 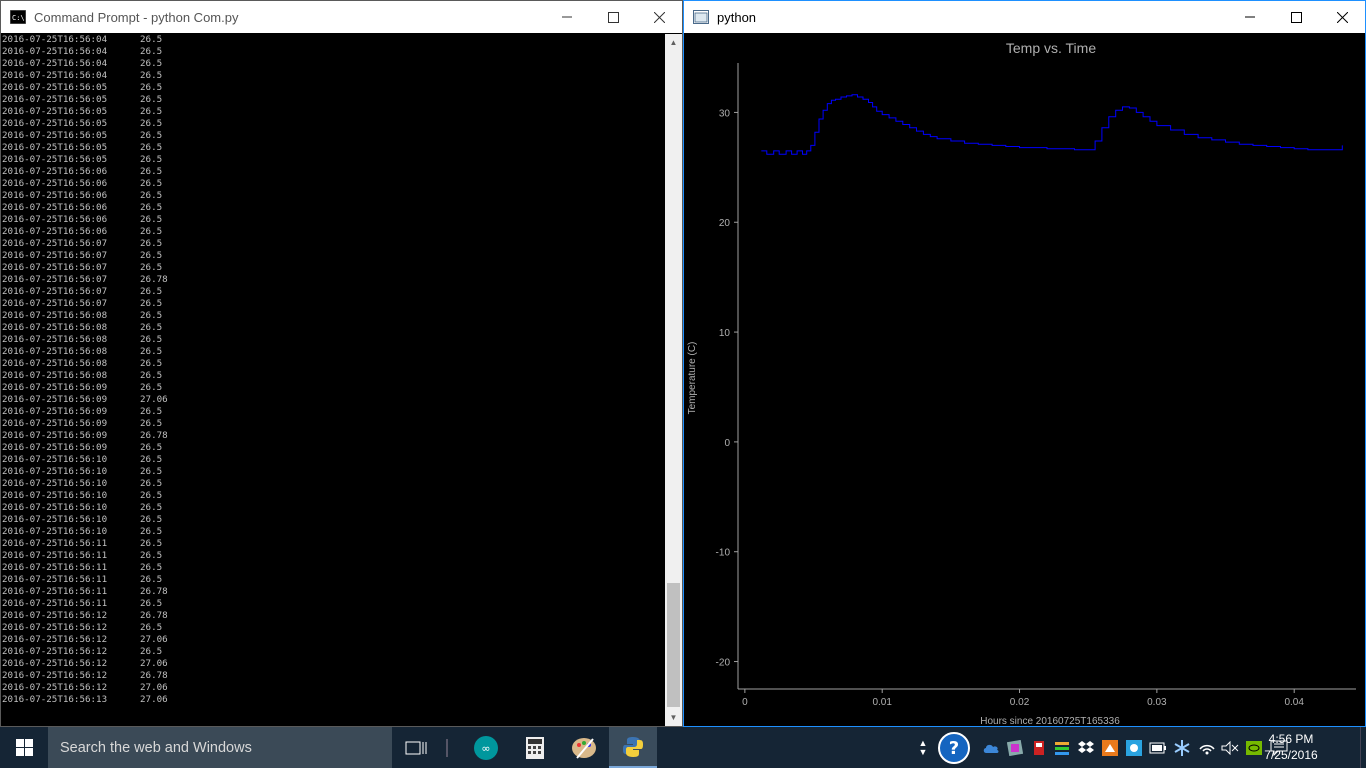 What do you see at coordinates (154, 399) in the screenshot?
I see `console-value: 27.06` at bounding box center [154, 399].